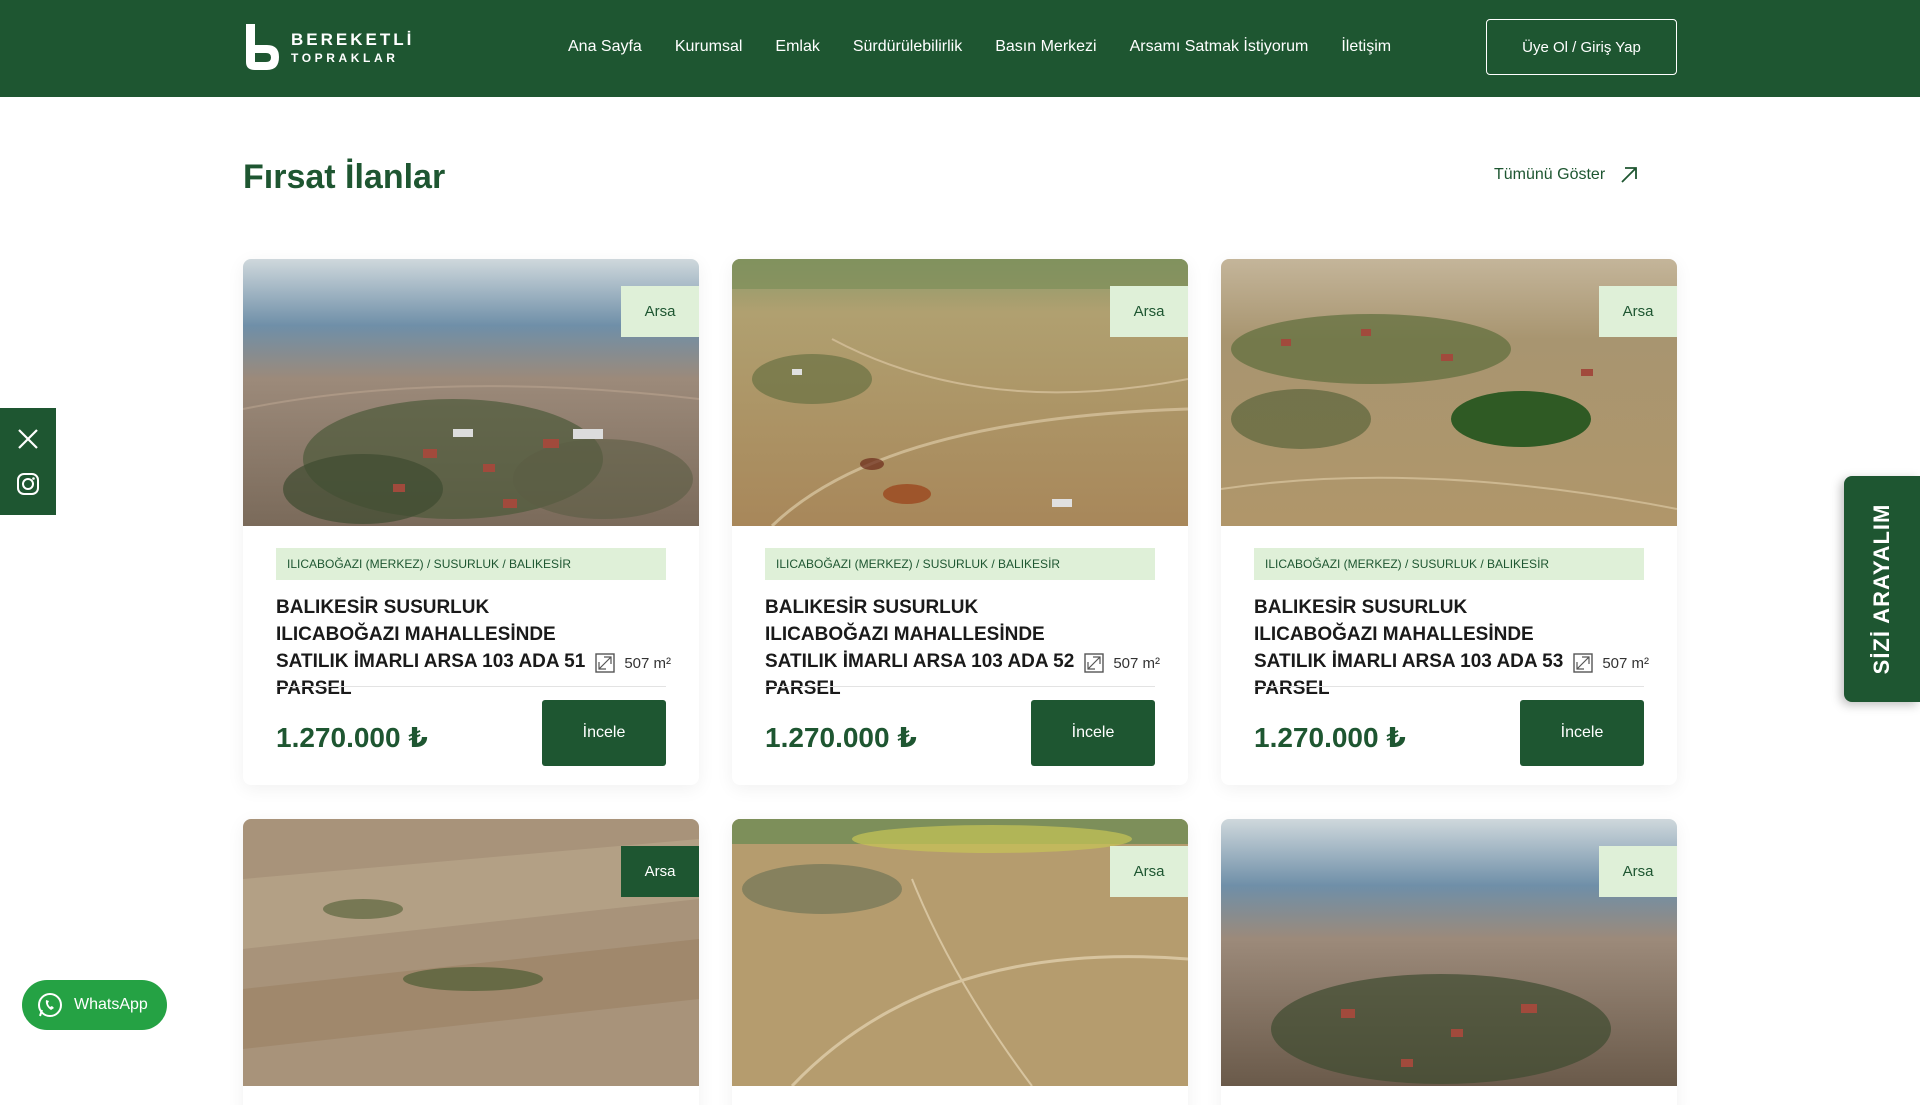 The width and height of the screenshot is (1920, 1105). What do you see at coordinates (28, 484) in the screenshot?
I see `instagram-icon` at bounding box center [28, 484].